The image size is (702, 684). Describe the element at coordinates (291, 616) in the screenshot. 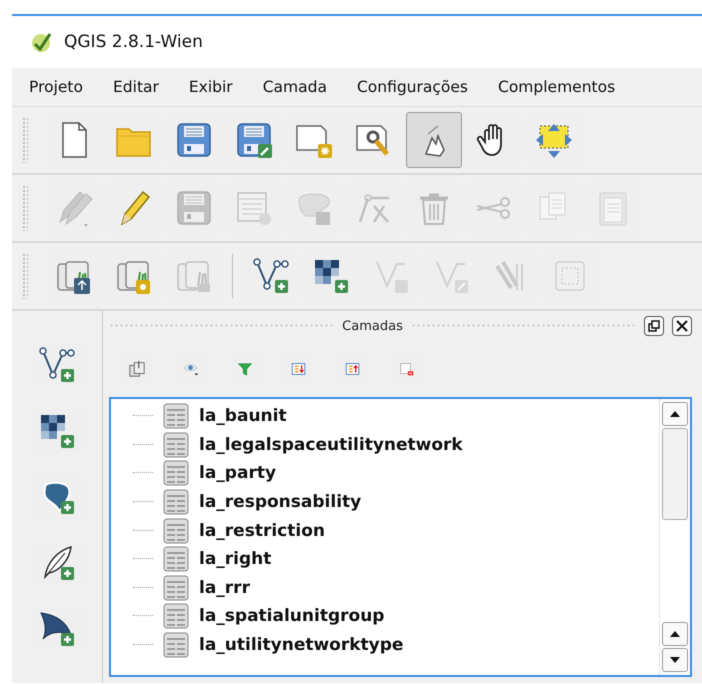

I see `layer-name: la_spatialunitgroup` at that location.